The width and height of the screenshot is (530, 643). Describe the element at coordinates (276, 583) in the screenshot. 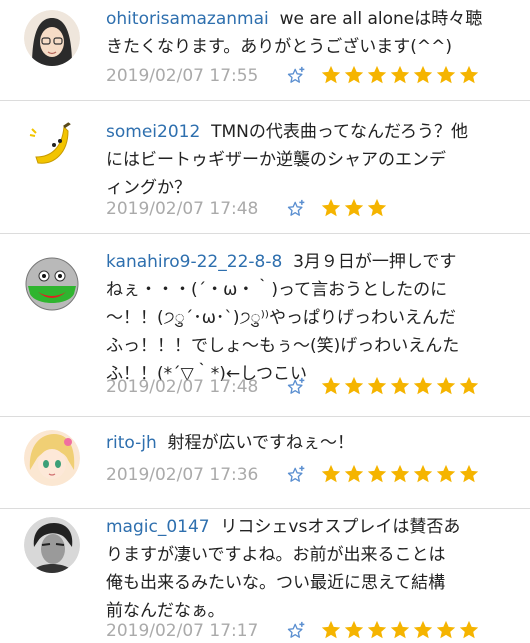

I see `comment-line: 俺も出来るみたいな。つい最近に思えて結構` at that location.